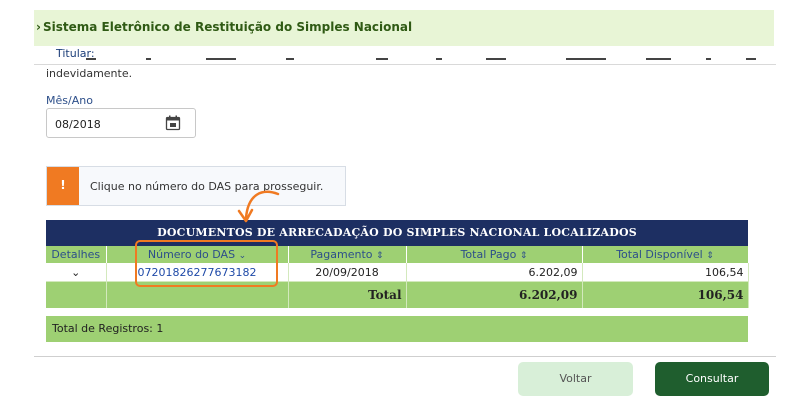 This screenshot has height=400, width=800. I want to click on expand-details-icon: ⌄, so click(76, 272).